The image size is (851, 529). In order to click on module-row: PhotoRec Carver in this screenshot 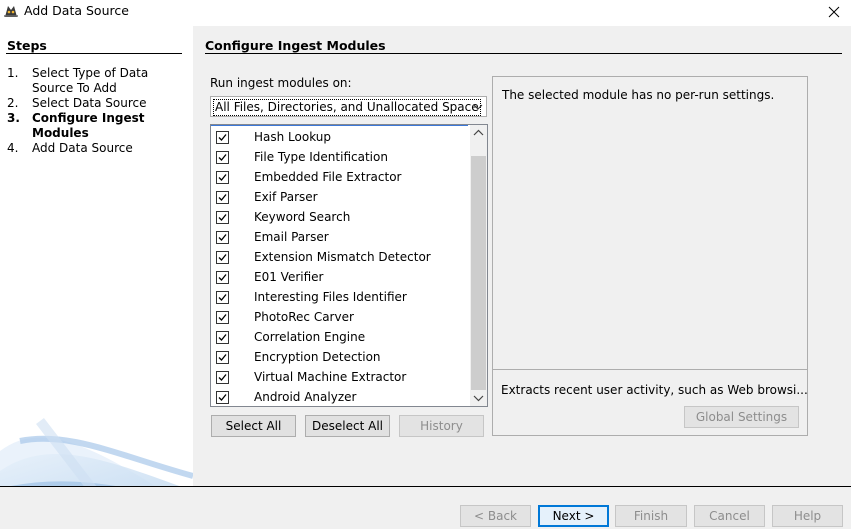, I will do `click(340, 317)`.